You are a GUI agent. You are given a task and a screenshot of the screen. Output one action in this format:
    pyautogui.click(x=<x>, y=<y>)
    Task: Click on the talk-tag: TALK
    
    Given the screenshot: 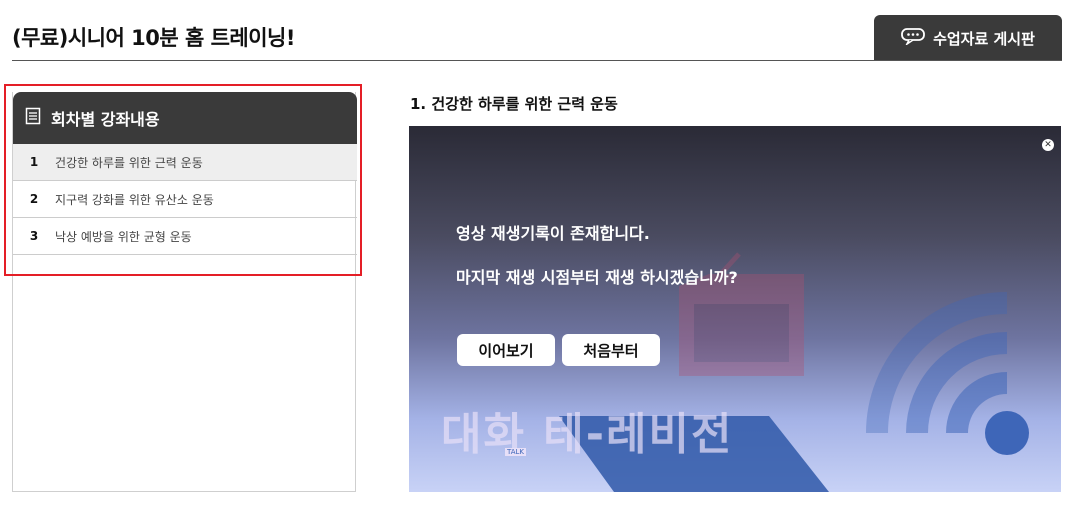 What is the action you would take?
    pyautogui.click(x=516, y=452)
    